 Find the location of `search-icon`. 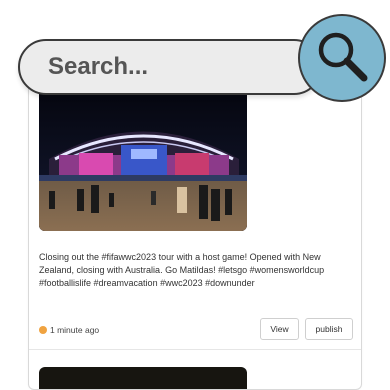

search-icon is located at coordinates (343, 57).